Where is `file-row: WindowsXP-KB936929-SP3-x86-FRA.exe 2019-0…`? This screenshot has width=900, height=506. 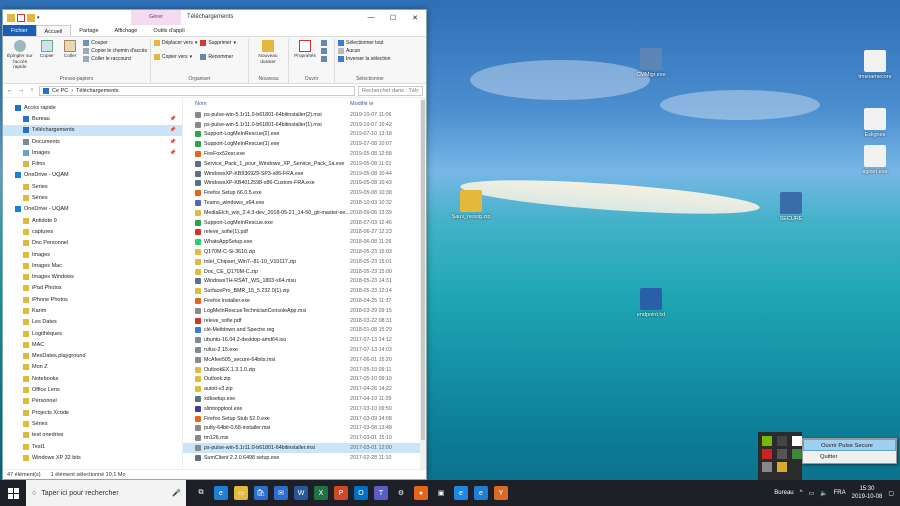 file-row: WindowsXP-KB936929-SP3-x86-FRA.exe 2019-0… is located at coordinates (304, 174).